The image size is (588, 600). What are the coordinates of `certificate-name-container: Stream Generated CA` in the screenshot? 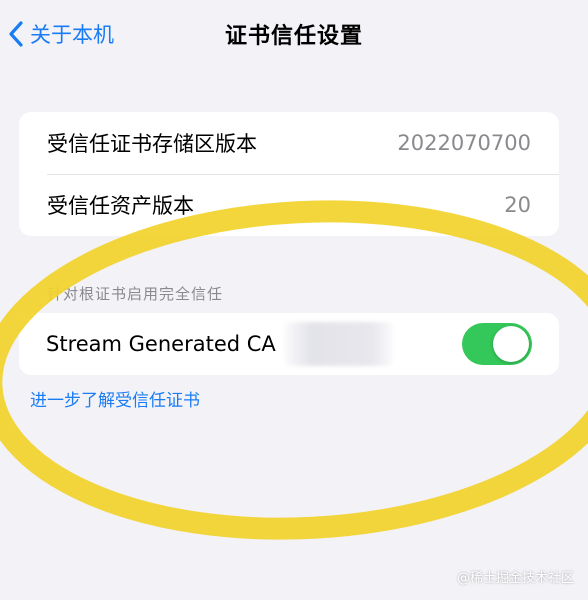 It's located at (220, 344).